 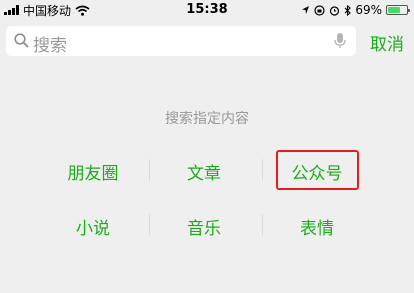 I want to click on option-stickers: 表情, so click(x=317, y=226).